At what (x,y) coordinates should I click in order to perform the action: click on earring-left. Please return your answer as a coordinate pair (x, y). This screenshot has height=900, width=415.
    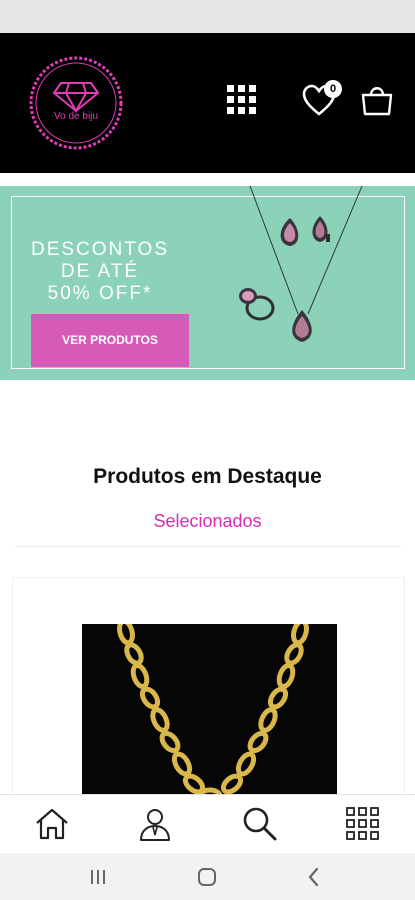
    Looking at the image, I should click on (289, 232).